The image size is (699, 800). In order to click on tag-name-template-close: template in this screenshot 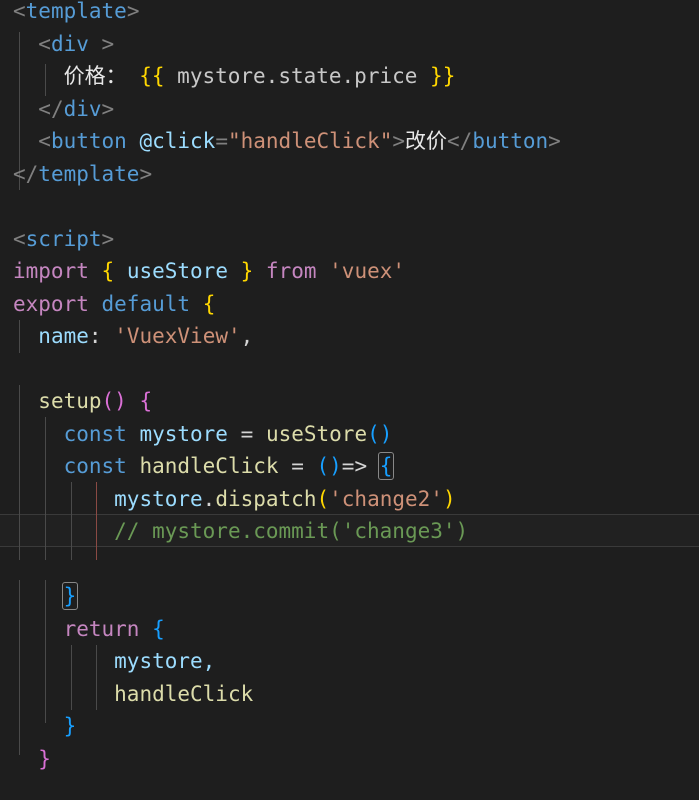, I will do `click(89, 173)`.